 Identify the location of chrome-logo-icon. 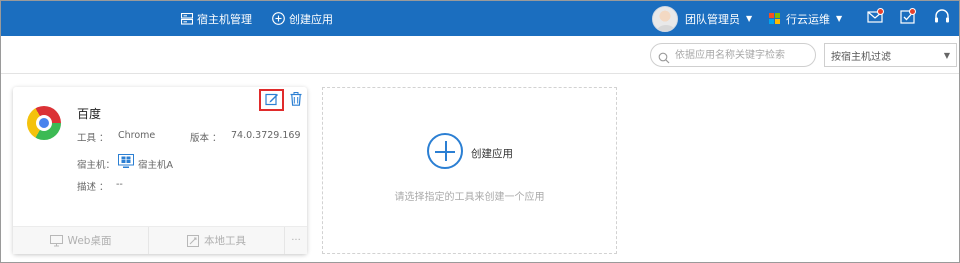
(44, 123).